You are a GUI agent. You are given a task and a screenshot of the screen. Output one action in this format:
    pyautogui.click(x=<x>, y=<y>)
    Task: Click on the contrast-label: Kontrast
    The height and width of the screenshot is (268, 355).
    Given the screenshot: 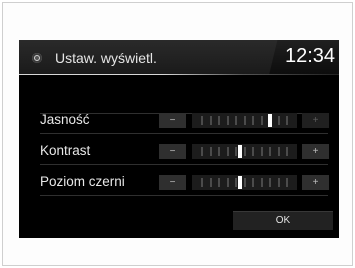 What is the action you would take?
    pyautogui.click(x=65, y=150)
    